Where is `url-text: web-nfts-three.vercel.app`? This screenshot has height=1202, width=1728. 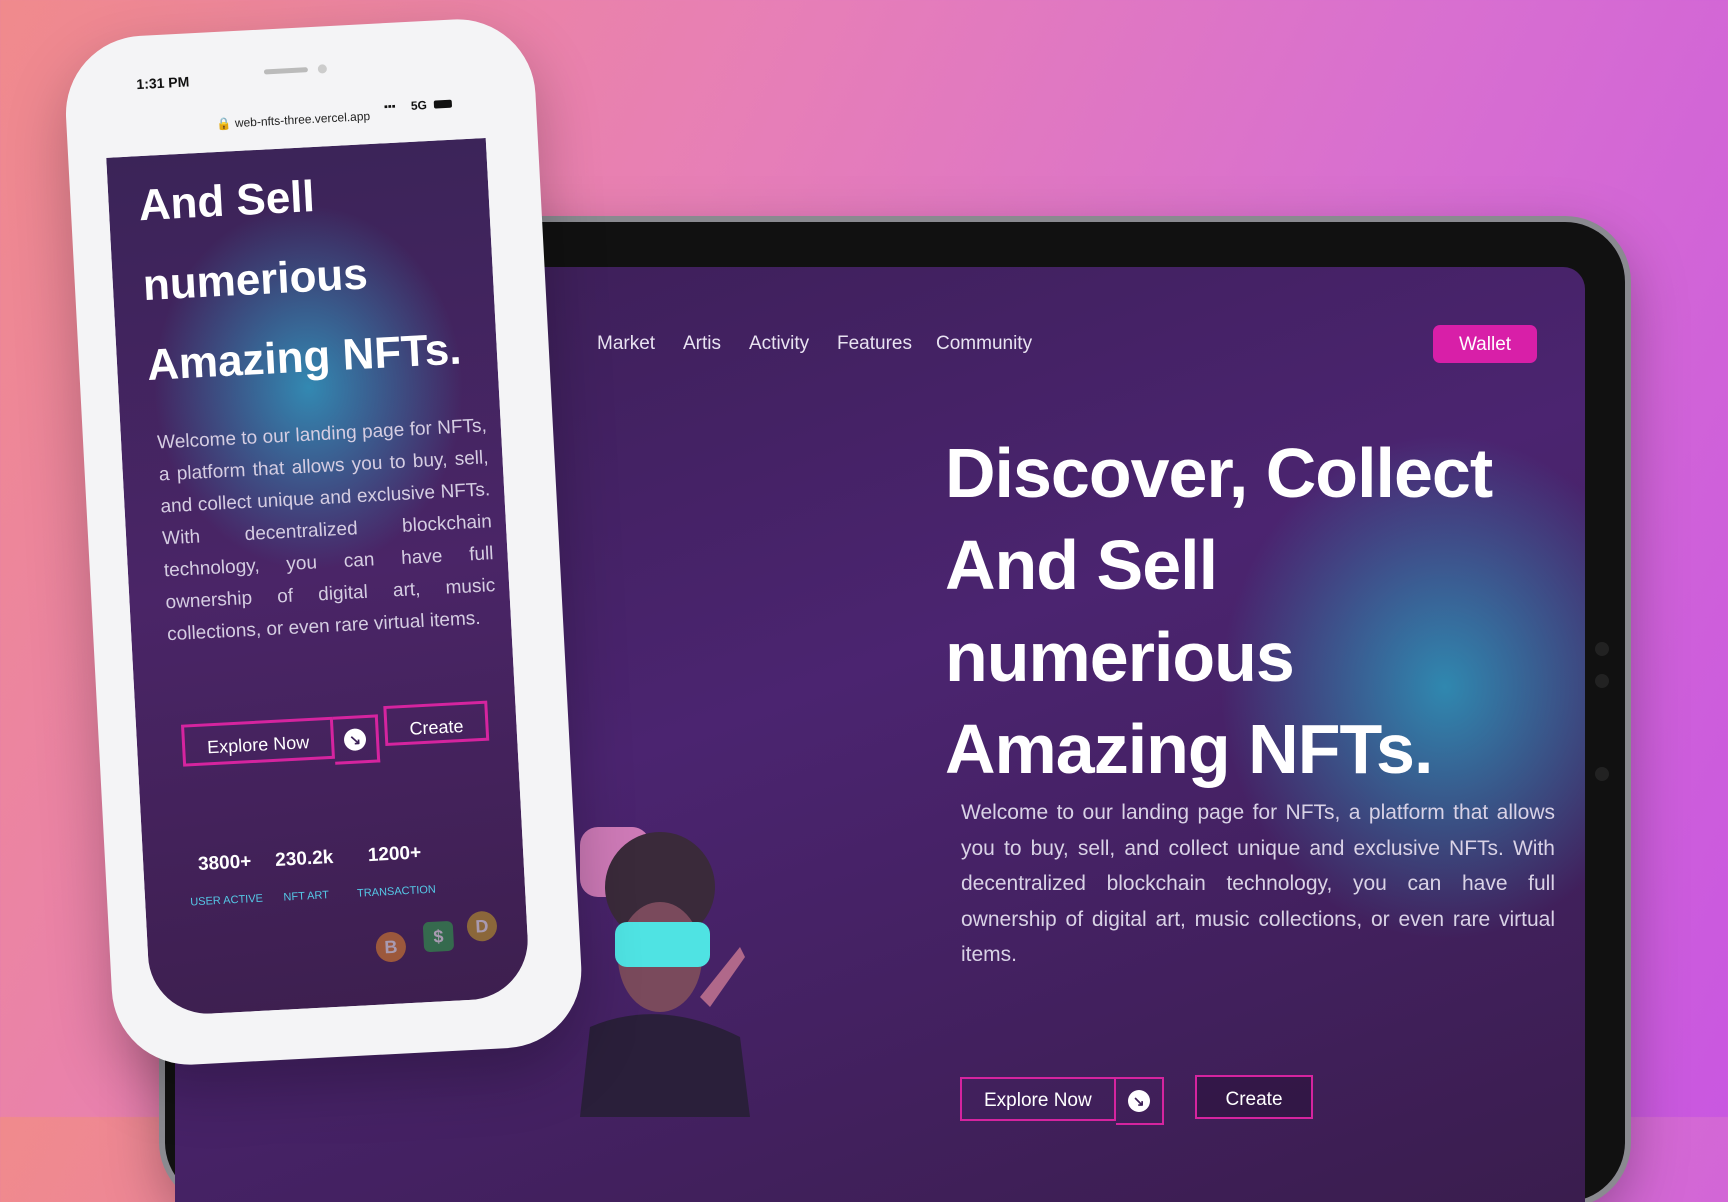
url-text: web-nfts-three.vercel.app is located at coordinates (302, 119).